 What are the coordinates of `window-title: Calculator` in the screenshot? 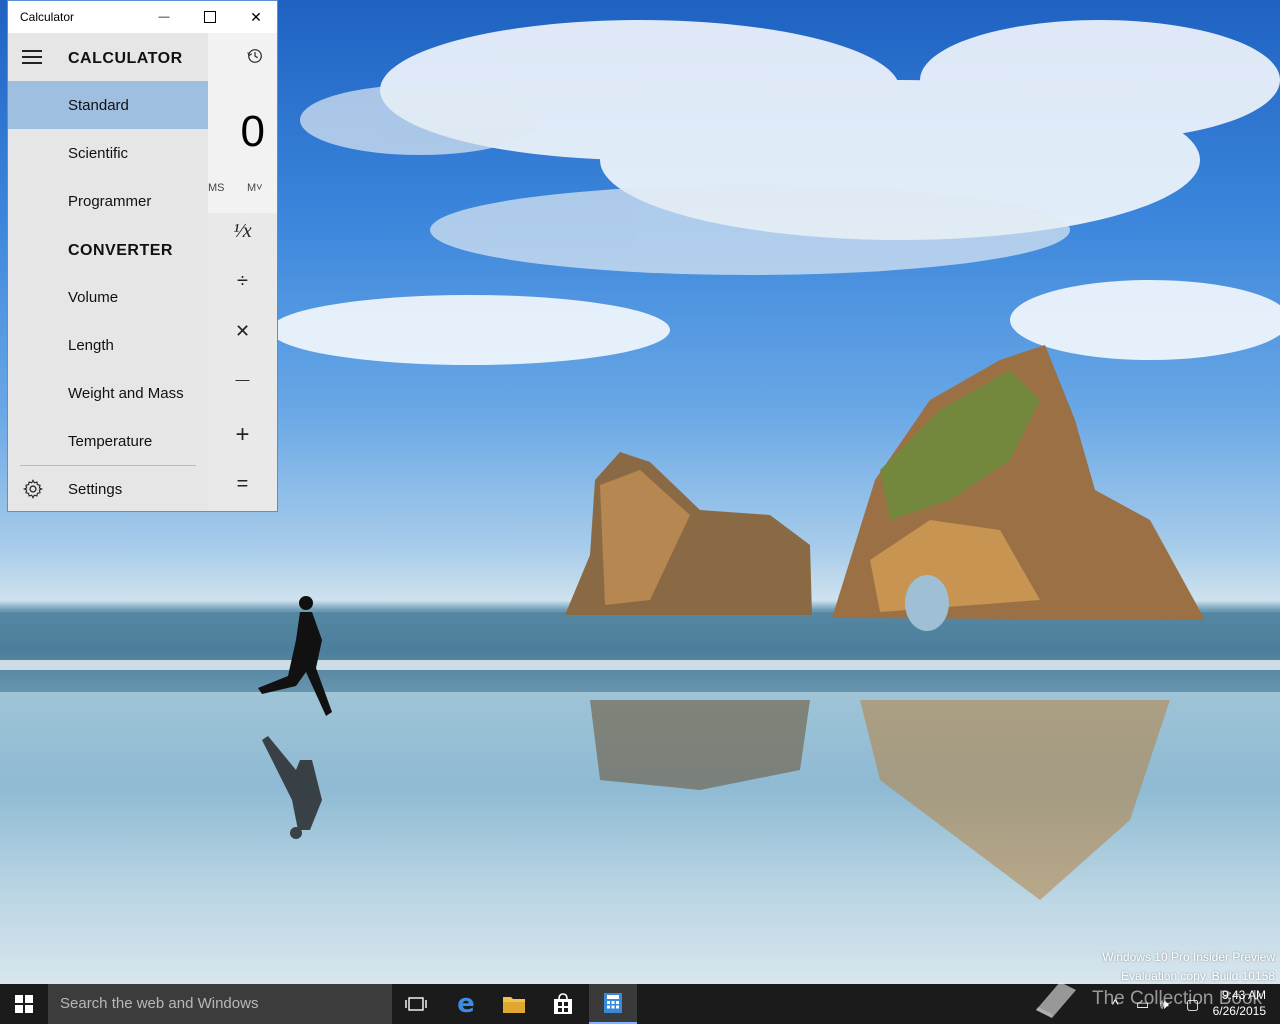 It's located at (47, 17).